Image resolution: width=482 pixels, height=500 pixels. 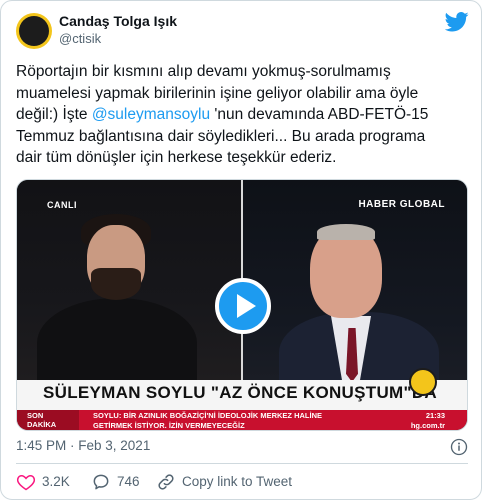 What do you see at coordinates (240, 392) in the screenshot?
I see `video-headline: SÜLEYMAN SOYLU "AZ ÖNCE KONUŞTUM"DA` at bounding box center [240, 392].